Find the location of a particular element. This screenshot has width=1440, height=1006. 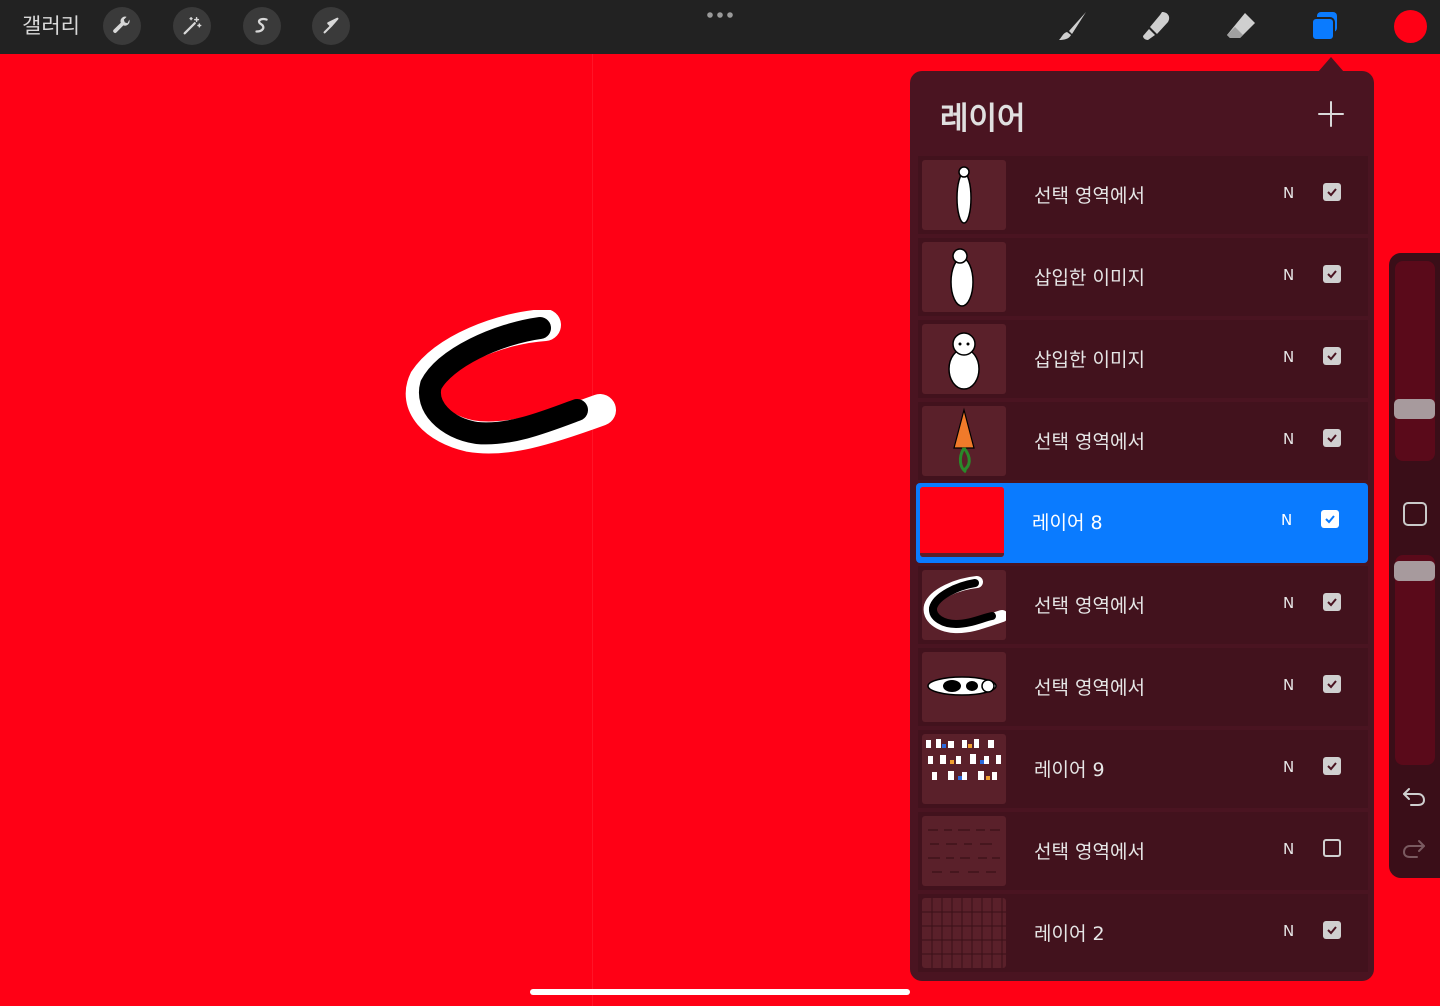

brush-icon is located at coordinates (1073, 26).